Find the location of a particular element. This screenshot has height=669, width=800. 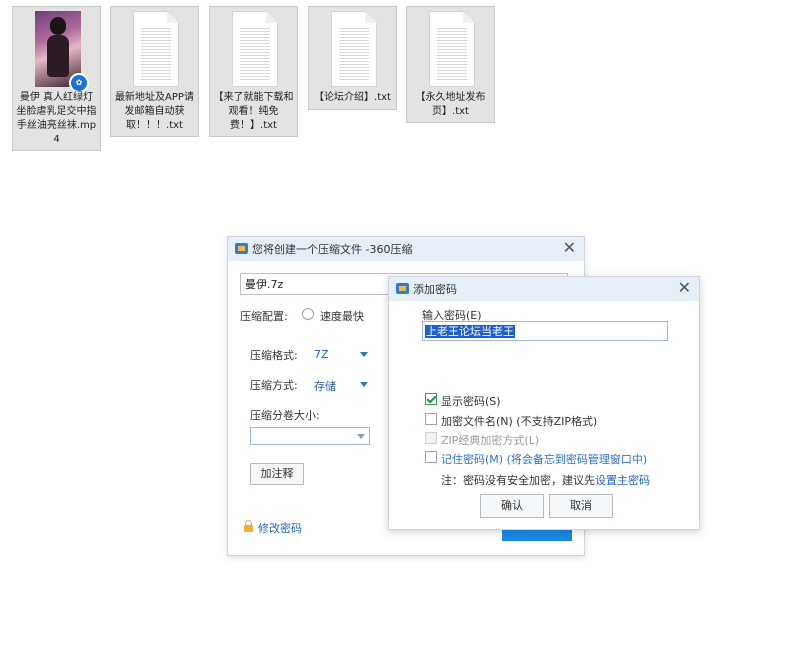

video-badge-icon: ✿ is located at coordinates (79, 83).